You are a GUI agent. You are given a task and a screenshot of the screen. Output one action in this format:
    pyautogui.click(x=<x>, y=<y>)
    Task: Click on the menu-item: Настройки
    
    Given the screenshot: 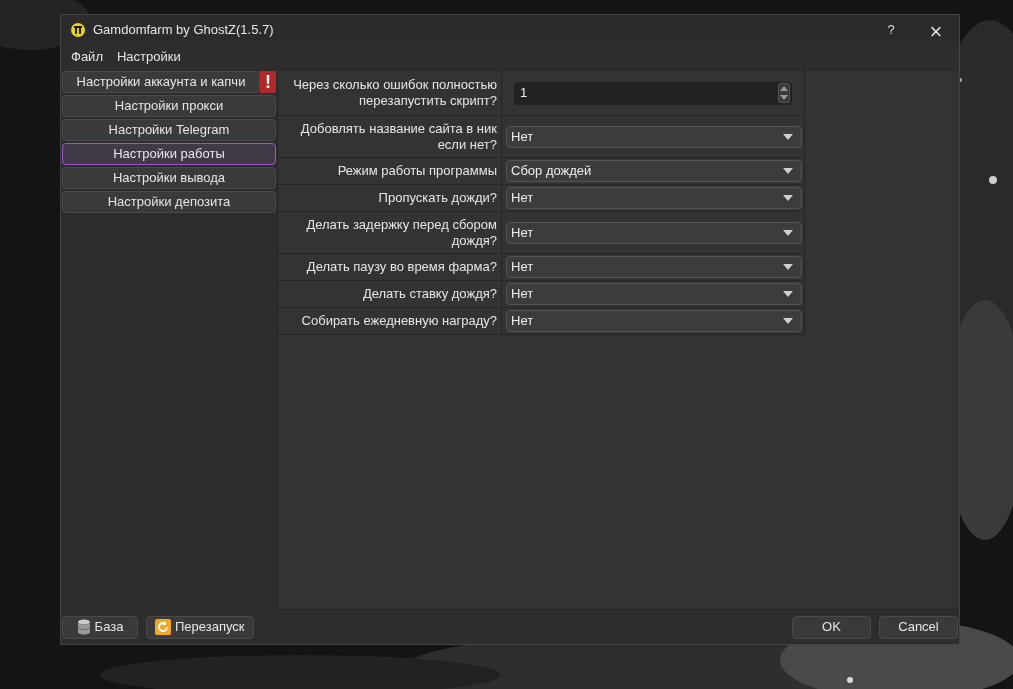 What is the action you would take?
    pyautogui.click(x=148, y=57)
    